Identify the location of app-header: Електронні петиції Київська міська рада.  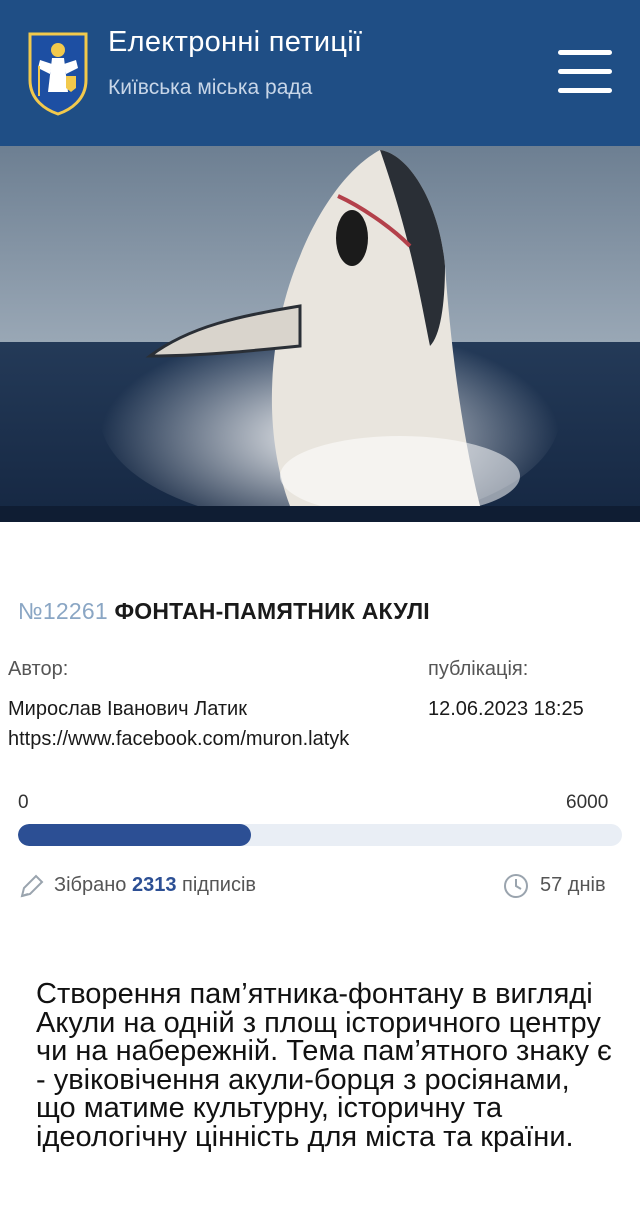
(320, 73).